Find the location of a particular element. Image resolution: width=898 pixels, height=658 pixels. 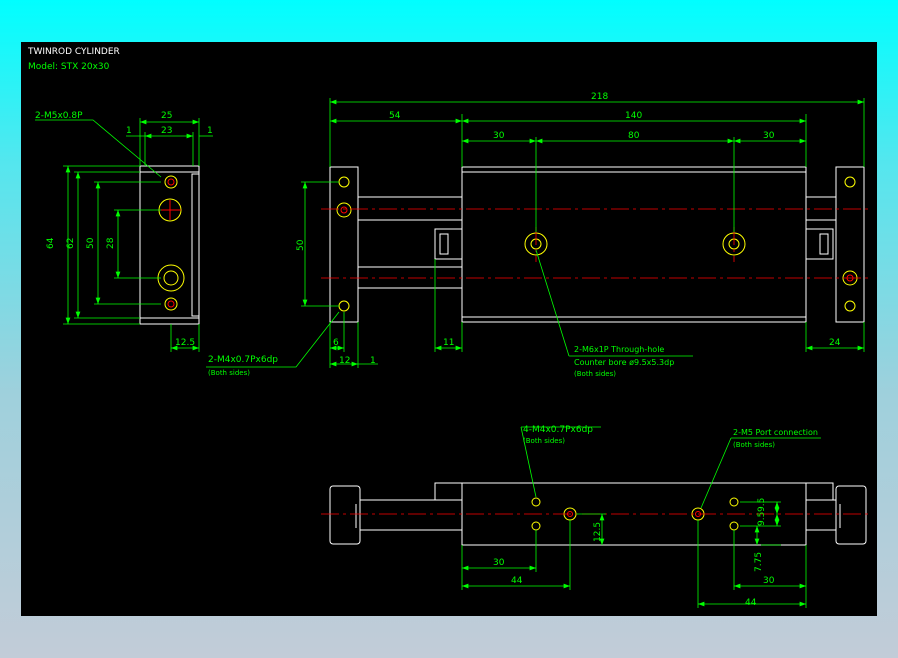

dim-1c: 1 is located at coordinates (373, 361).